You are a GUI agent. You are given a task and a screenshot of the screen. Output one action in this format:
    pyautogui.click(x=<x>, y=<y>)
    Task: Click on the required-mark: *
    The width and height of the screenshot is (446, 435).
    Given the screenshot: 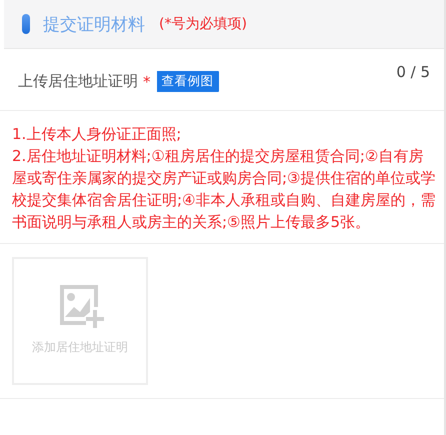 What is the action you would take?
    pyautogui.click(x=146, y=81)
    